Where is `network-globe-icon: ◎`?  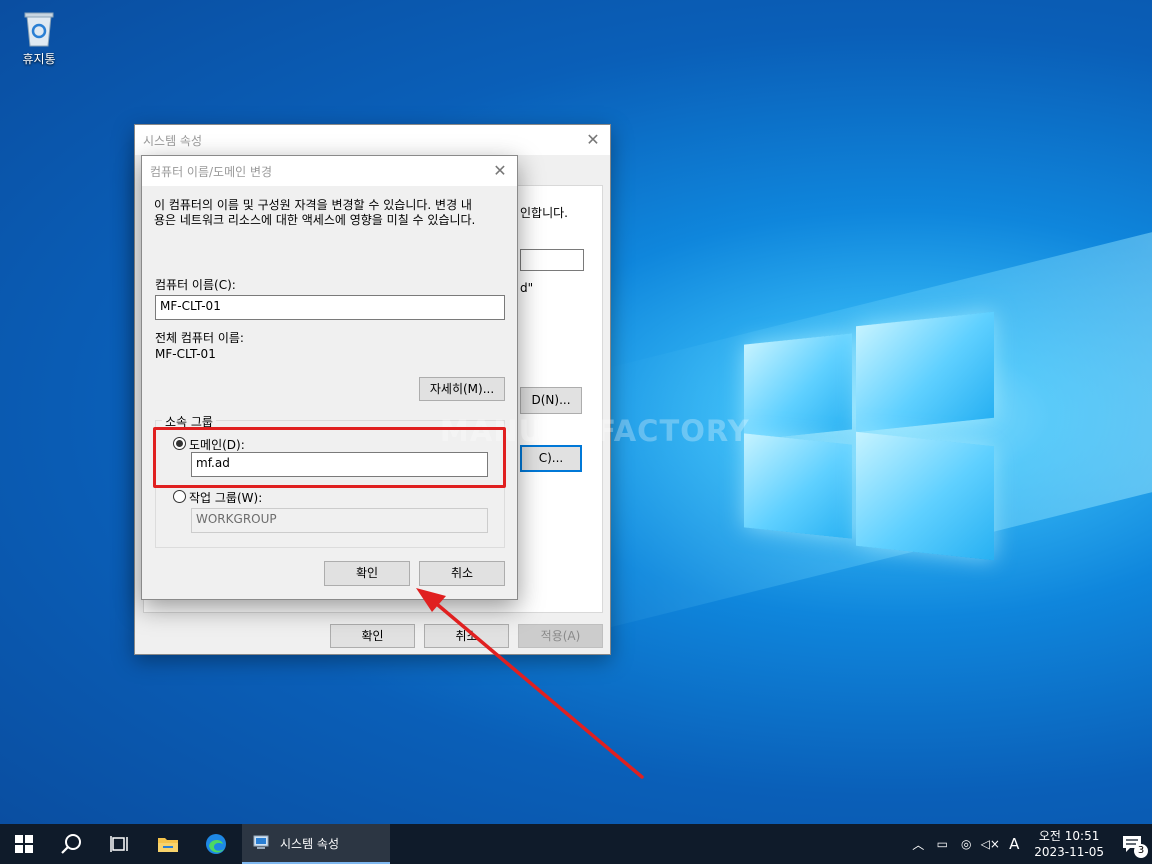
network-globe-icon: ◎ is located at coordinates (966, 844).